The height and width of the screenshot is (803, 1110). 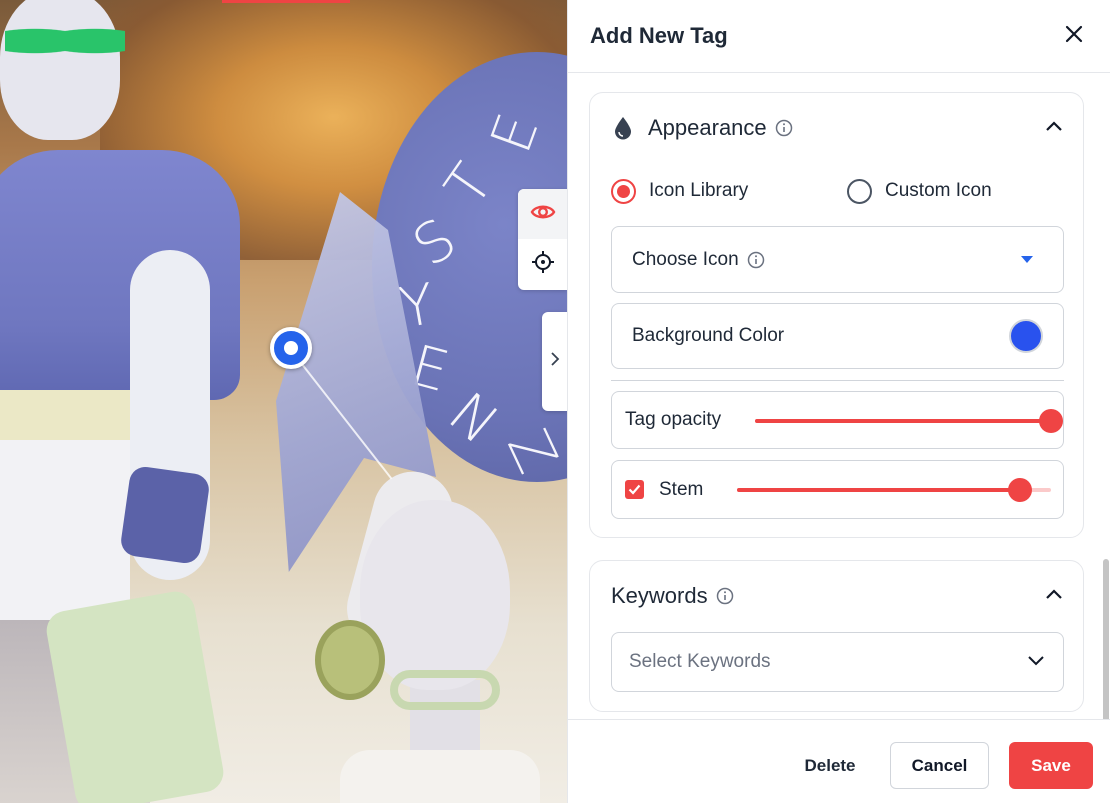 I want to click on sign-letter: T, so click(x=470, y=184).